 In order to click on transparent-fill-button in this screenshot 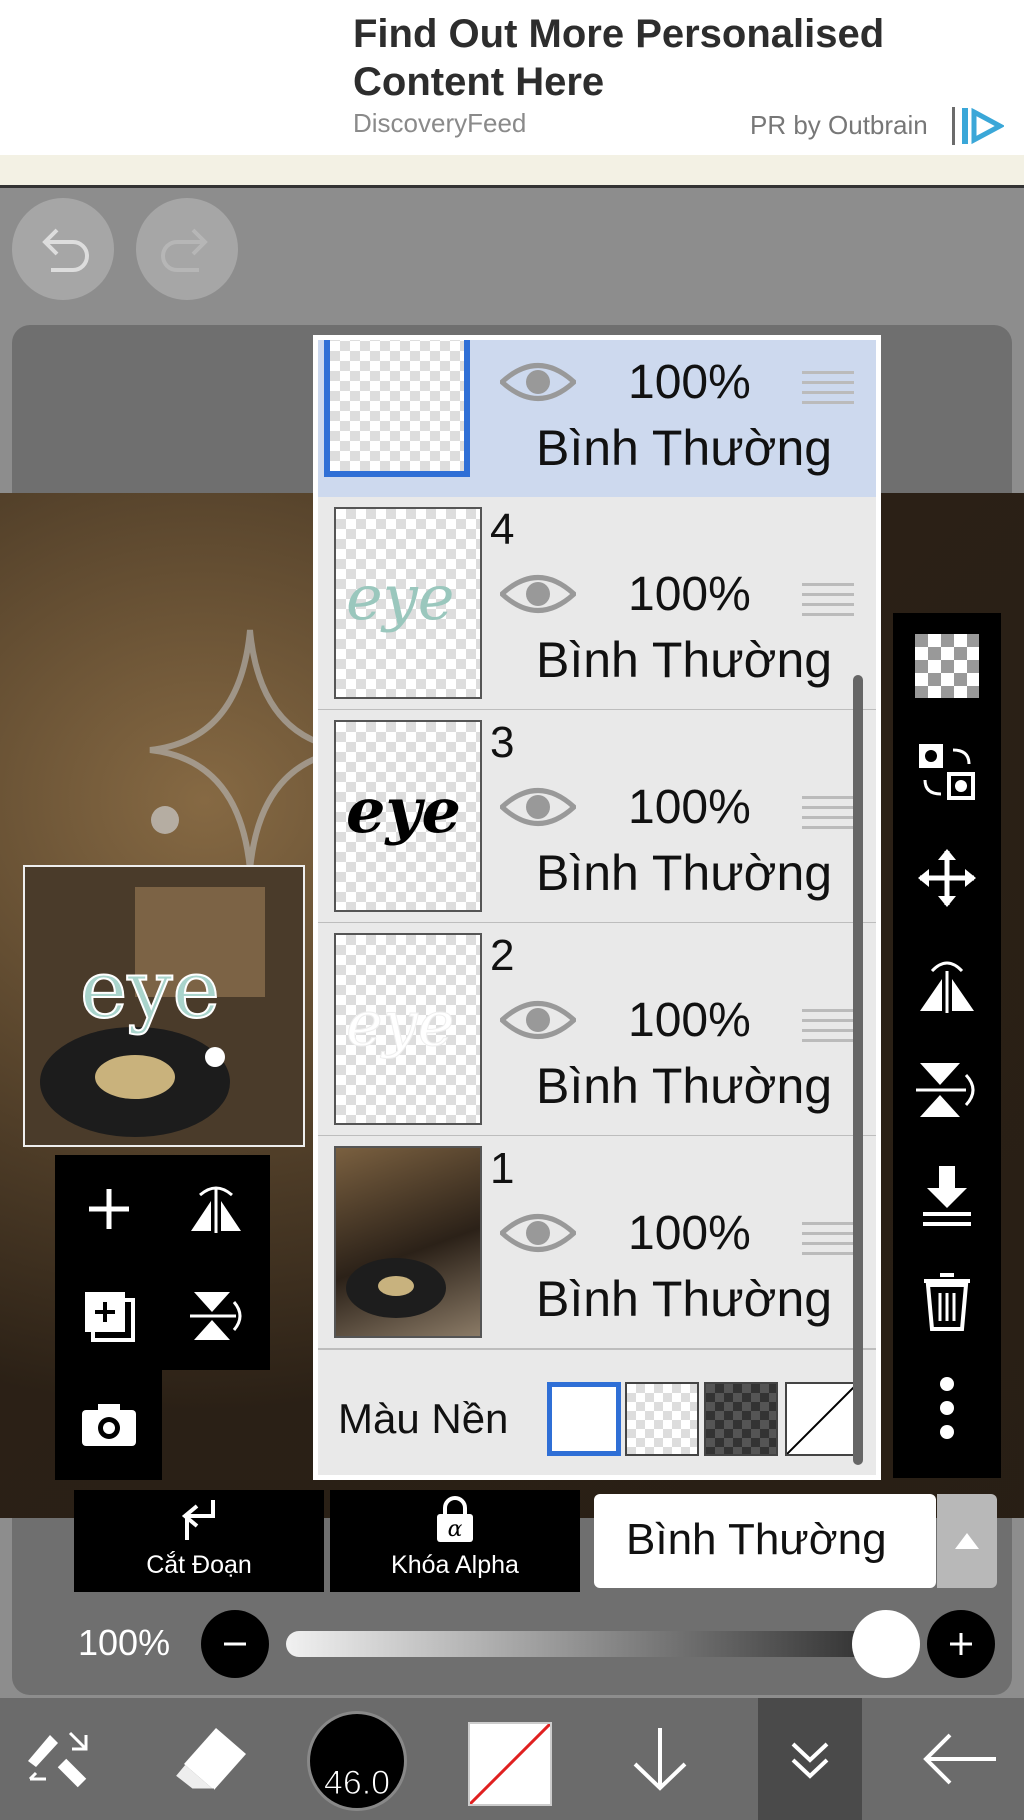, I will do `click(947, 666)`.